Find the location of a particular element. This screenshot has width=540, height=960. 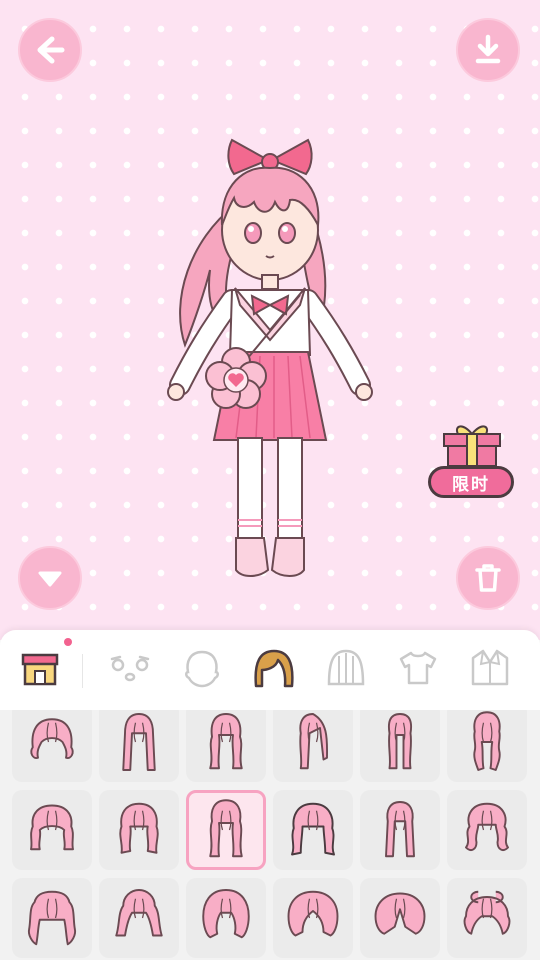

tab-eyes is located at coordinates (130, 668).